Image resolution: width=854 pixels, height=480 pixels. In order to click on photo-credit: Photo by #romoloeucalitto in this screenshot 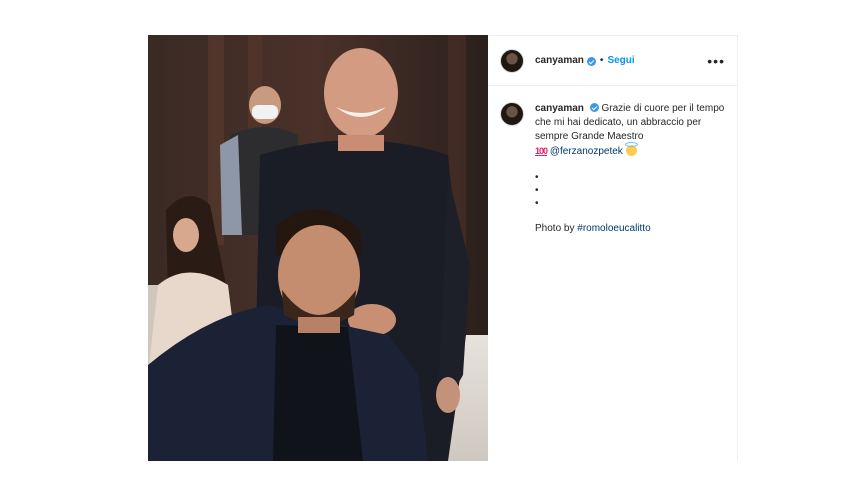, I will do `click(630, 229)`.